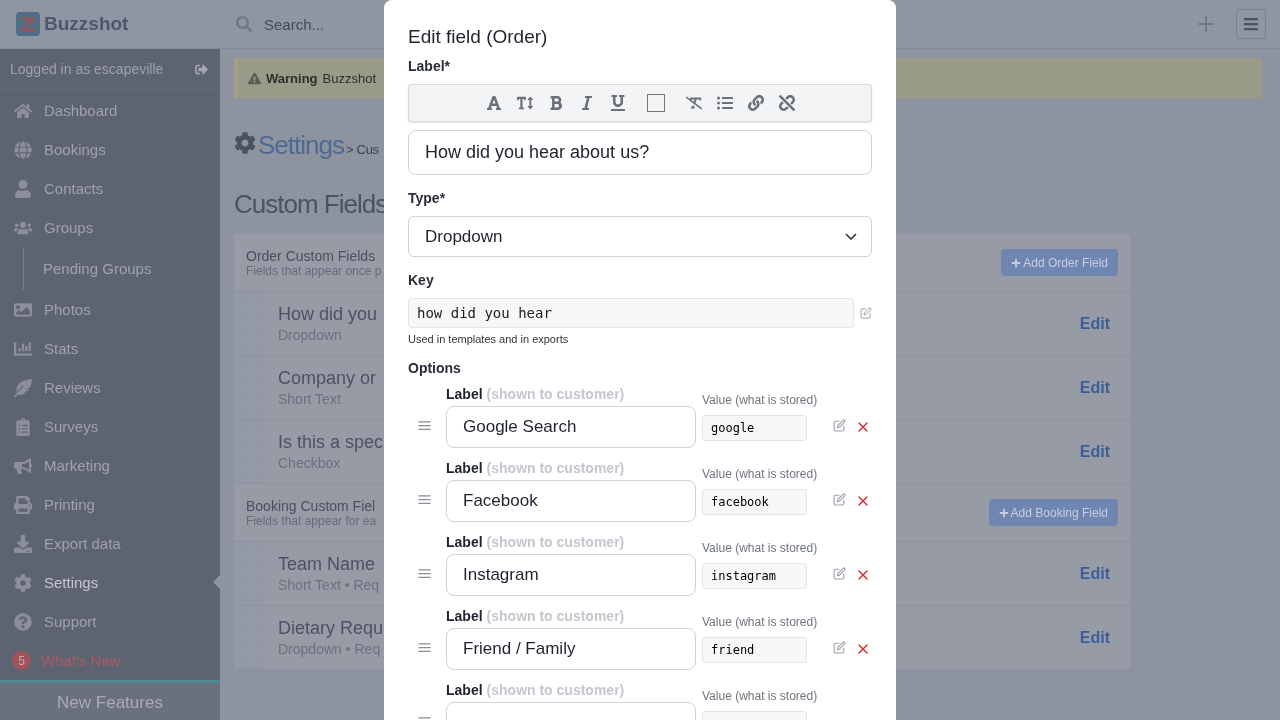 The image size is (1280, 720). Describe the element at coordinates (23, 309) in the screenshot. I see `image-icon` at that location.